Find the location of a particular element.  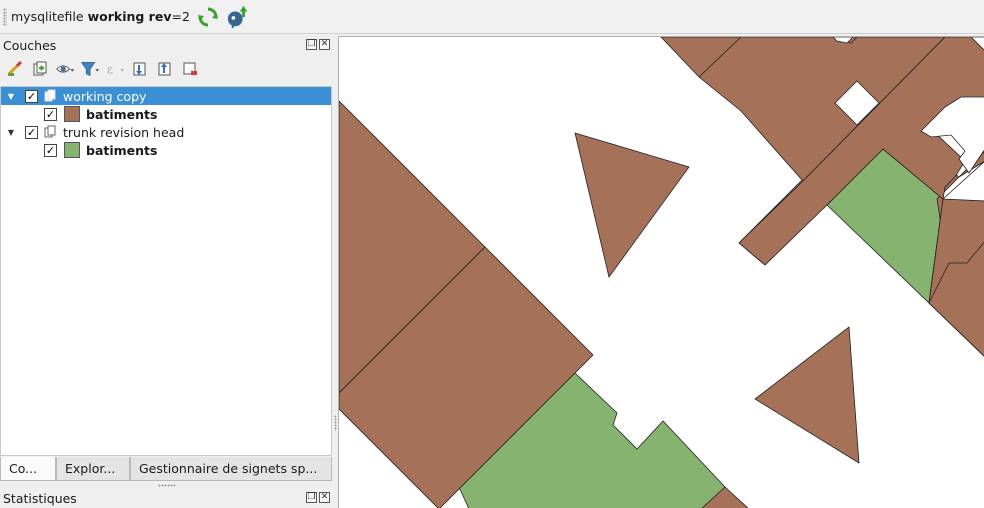

layers-panel-header: Couches ❐ ✕ is located at coordinates (168, 45).